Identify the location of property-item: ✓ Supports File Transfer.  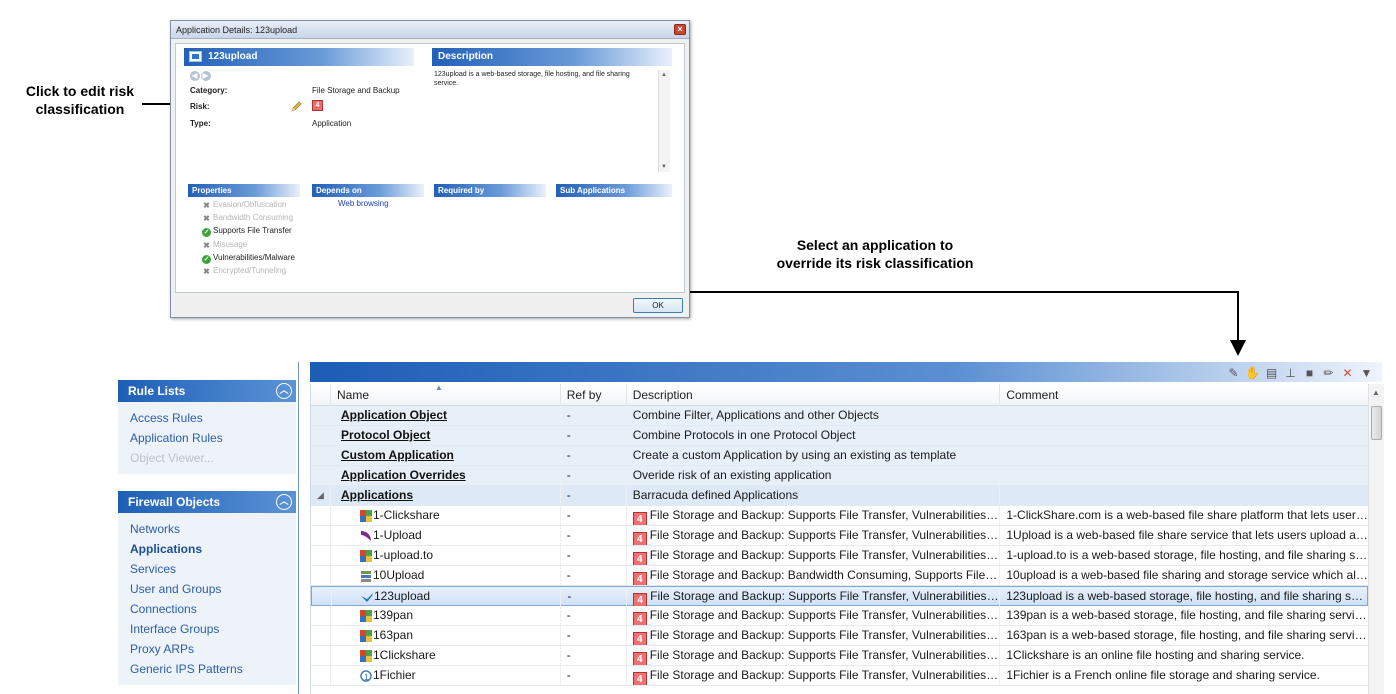
(247, 231).